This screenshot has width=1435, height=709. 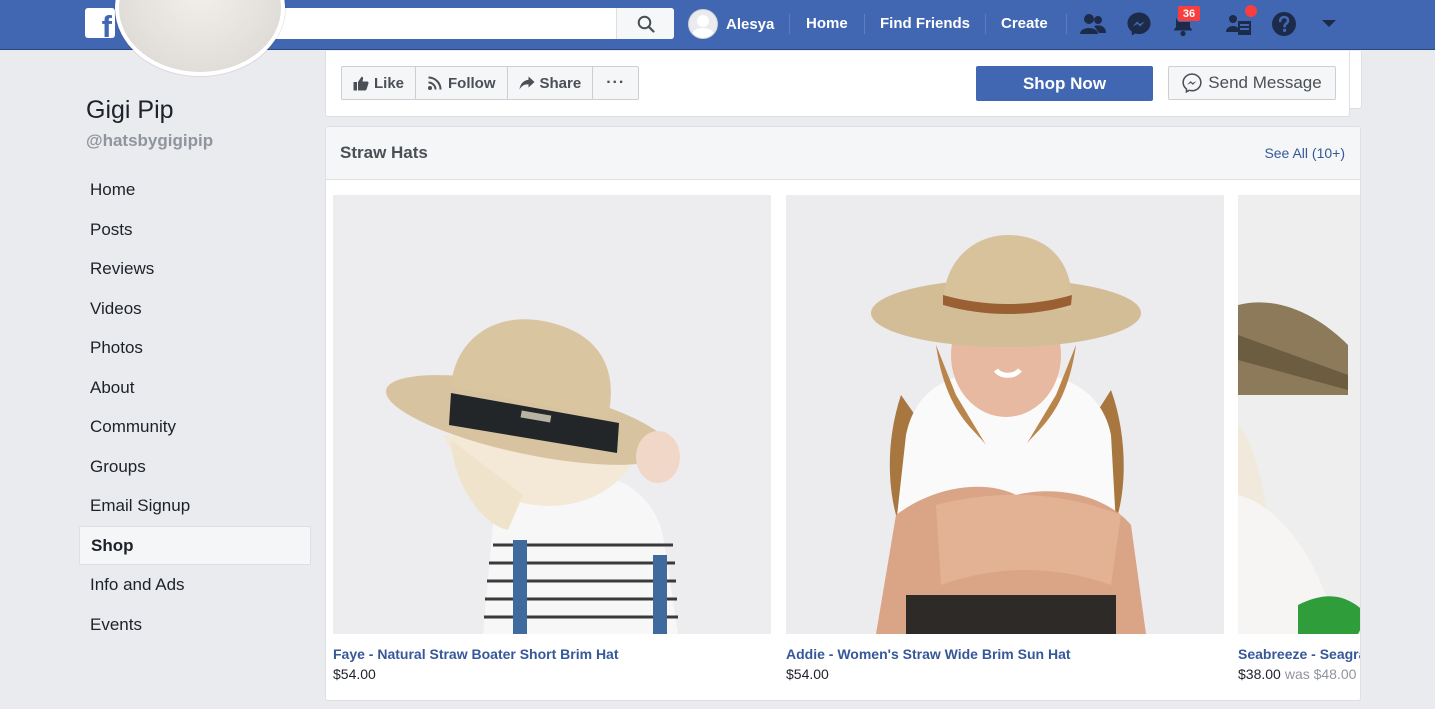 I want to click on sidebar-item-about: About, so click(x=195, y=388).